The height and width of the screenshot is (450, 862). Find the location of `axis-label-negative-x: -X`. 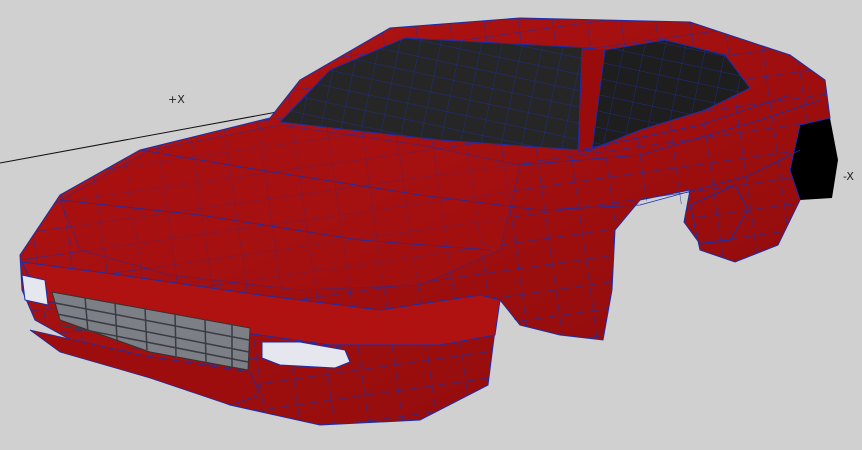

axis-label-negative-x: -X is located at coordinates (848, 176).